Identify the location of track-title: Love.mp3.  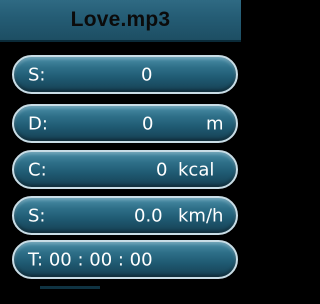
(120, 19).